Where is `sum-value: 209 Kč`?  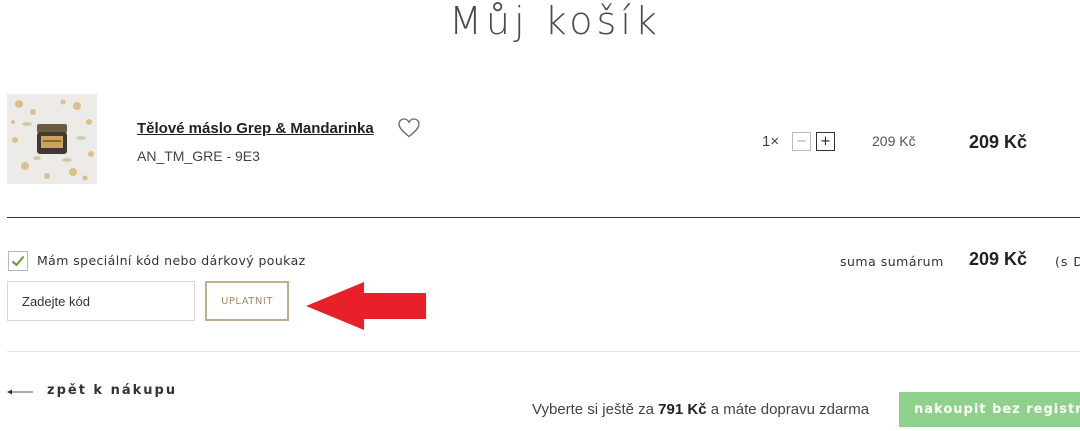 sum-value: 209 Kč is located at coordinates (998, 259).